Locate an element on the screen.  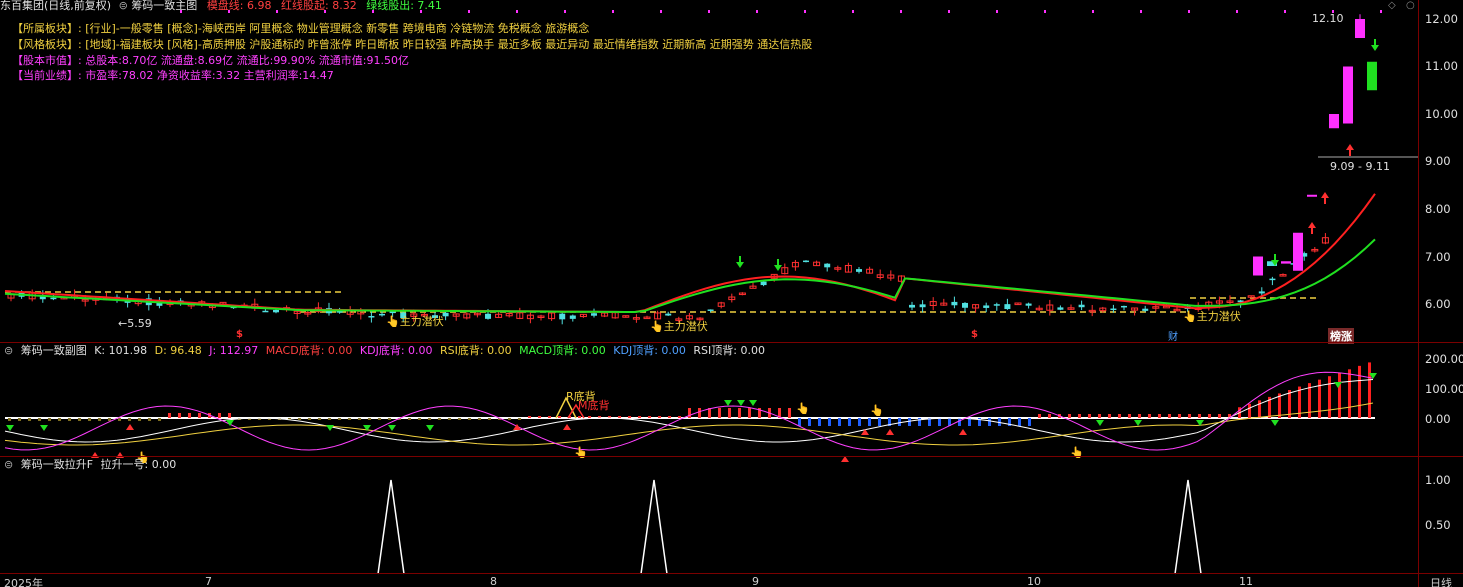
price-tick: 9.00 is located at coordinates (1438, 161).